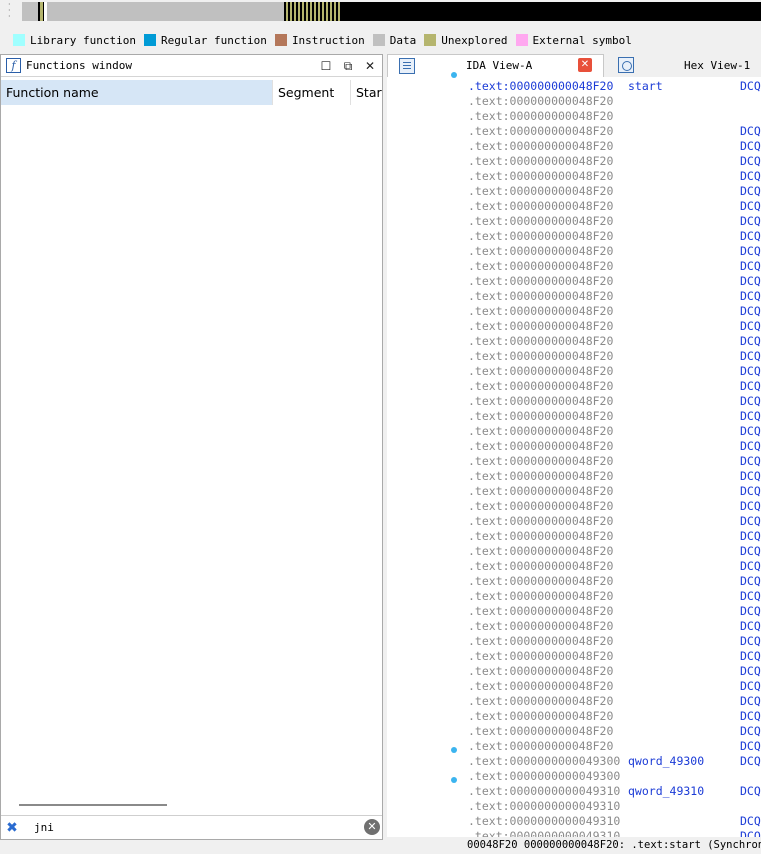 The height and width of the screenshot is (854, 761). What do you see at coordinates (585, 65) in the screenshot?
I see `tab-close-icon: ✕` at bounding box center [585, 65].